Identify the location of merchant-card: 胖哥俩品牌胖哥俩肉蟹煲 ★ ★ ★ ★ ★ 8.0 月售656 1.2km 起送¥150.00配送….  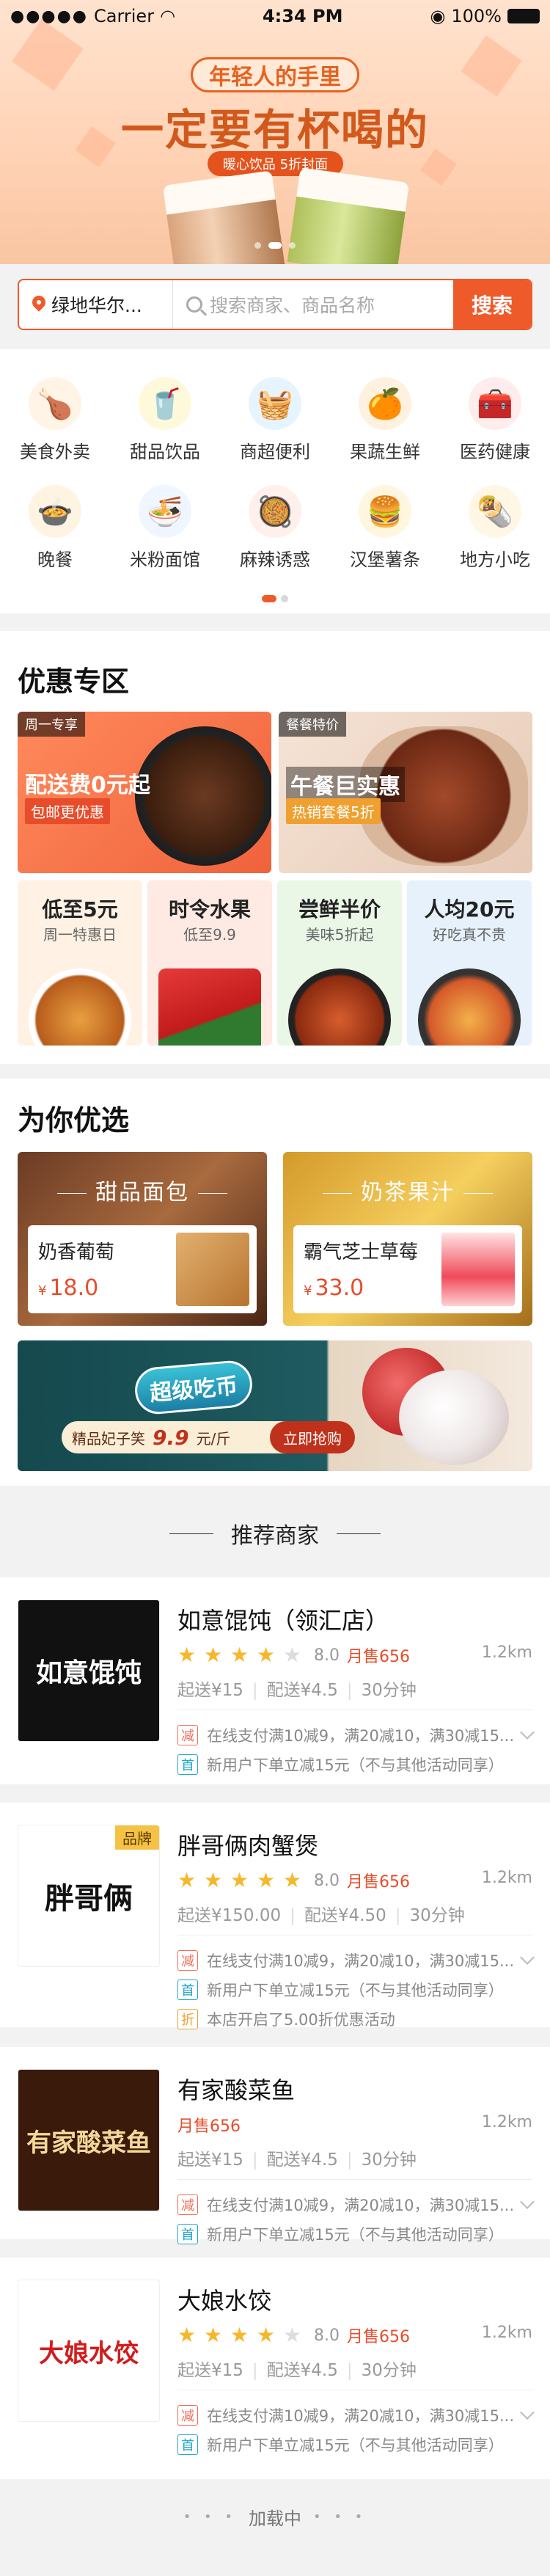
(275, 1917).